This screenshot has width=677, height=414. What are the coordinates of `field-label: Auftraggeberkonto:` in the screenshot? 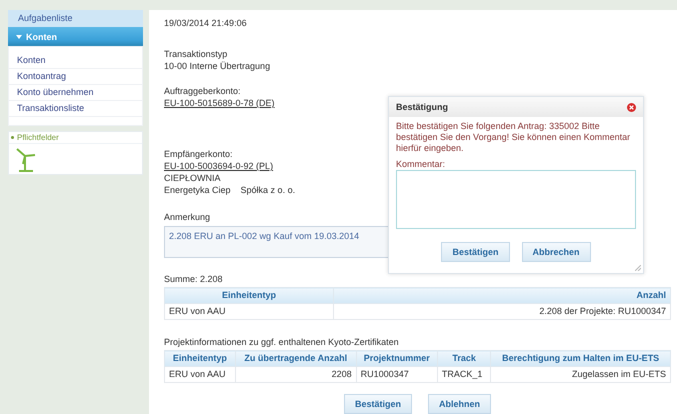 It's located at (202, 91).